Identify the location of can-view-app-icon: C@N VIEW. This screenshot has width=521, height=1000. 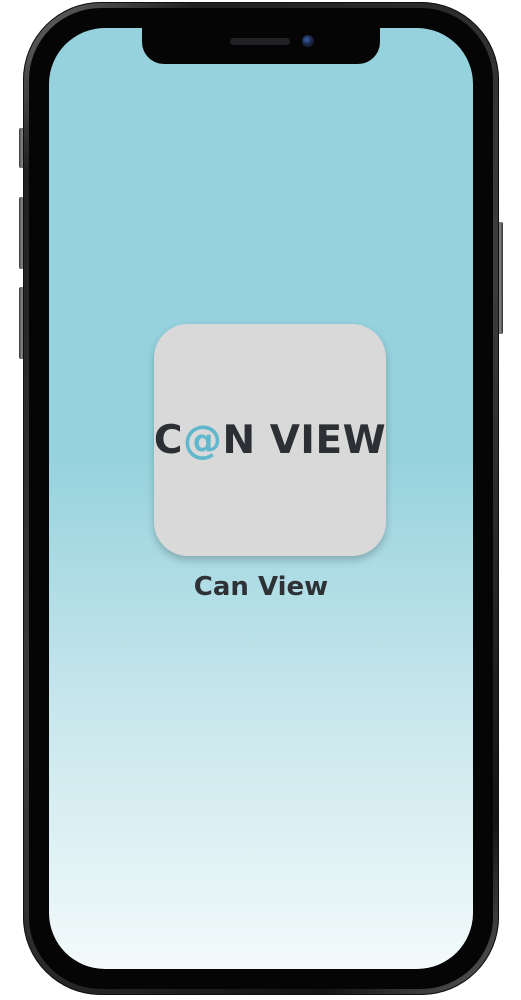
(270, 440).